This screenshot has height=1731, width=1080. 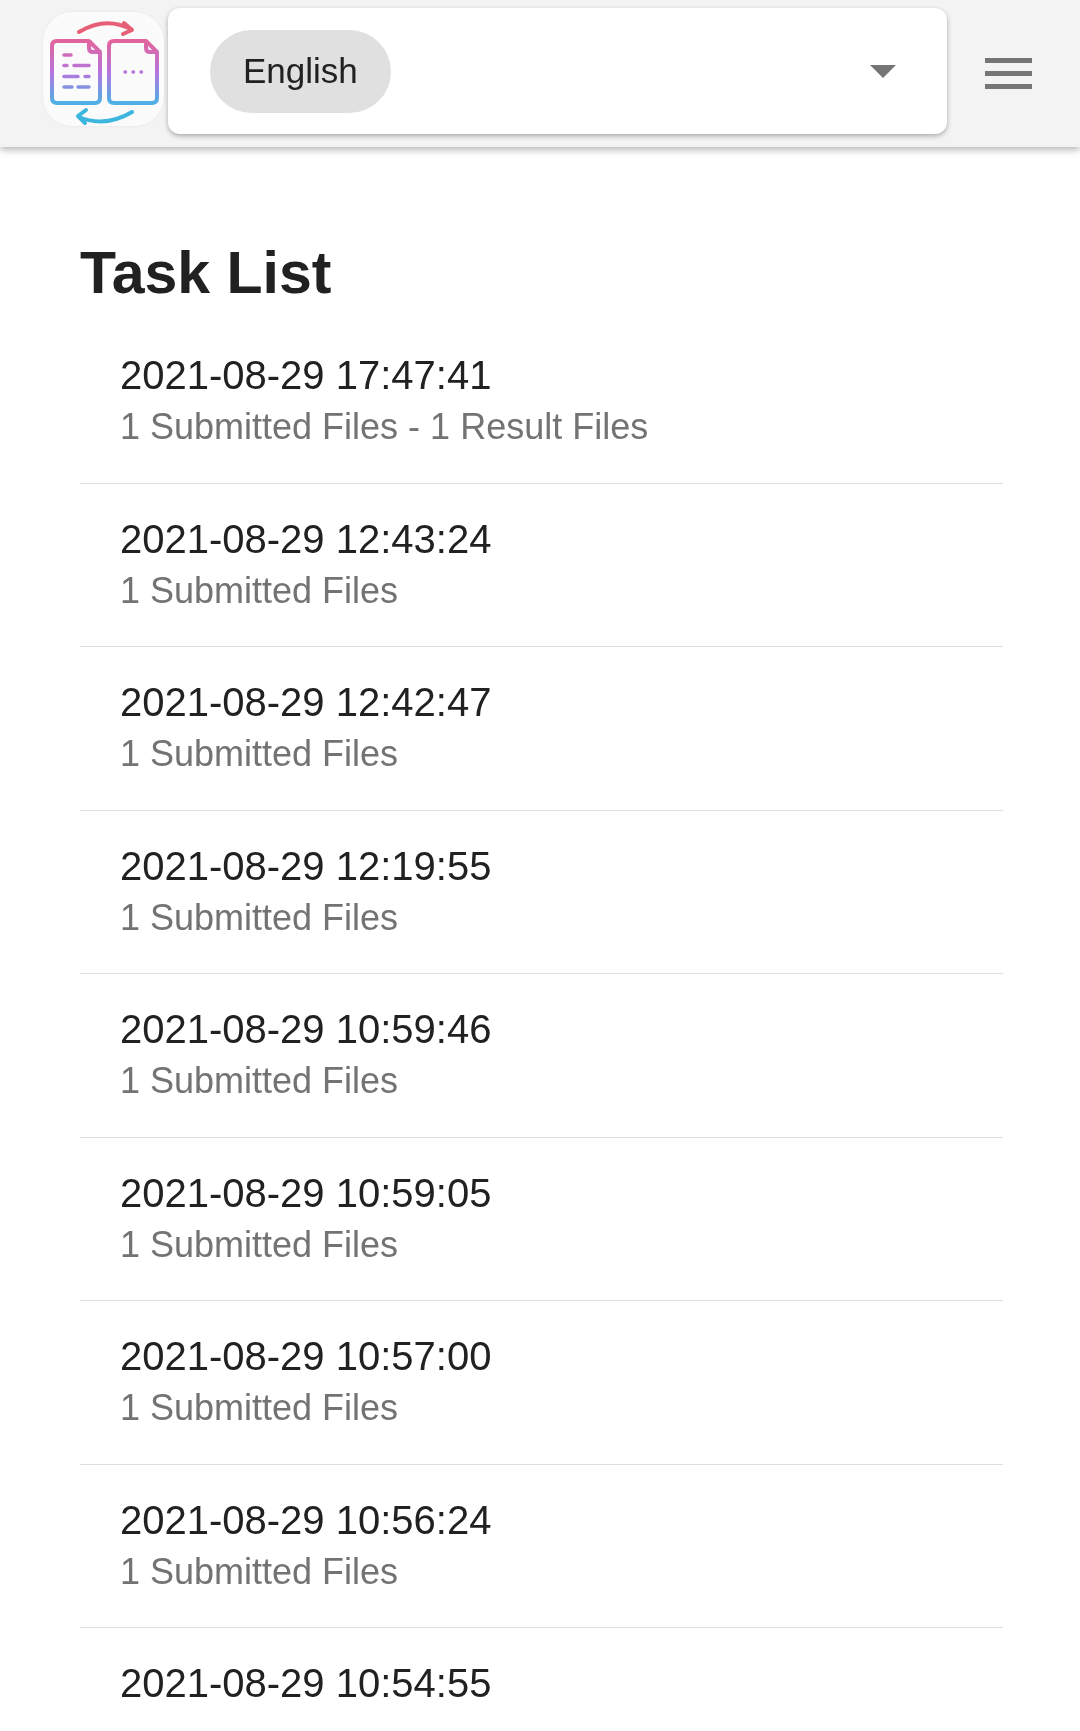 What do you see at coordinates (883, 71) in the screenshot?
I see `dropdown-caret-icon` at bounding box center [883, 71].